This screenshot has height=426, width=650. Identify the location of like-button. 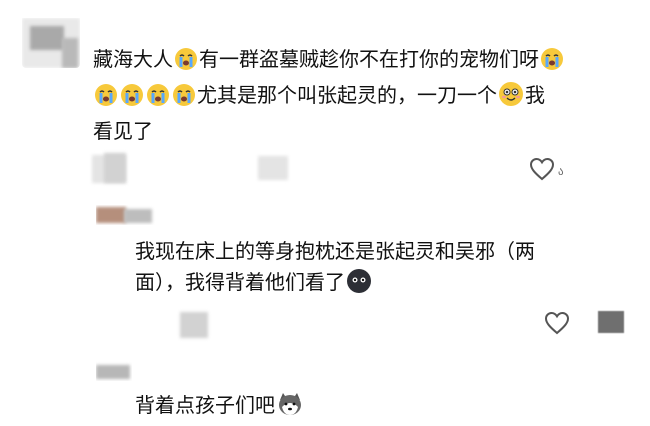
(542, 169).